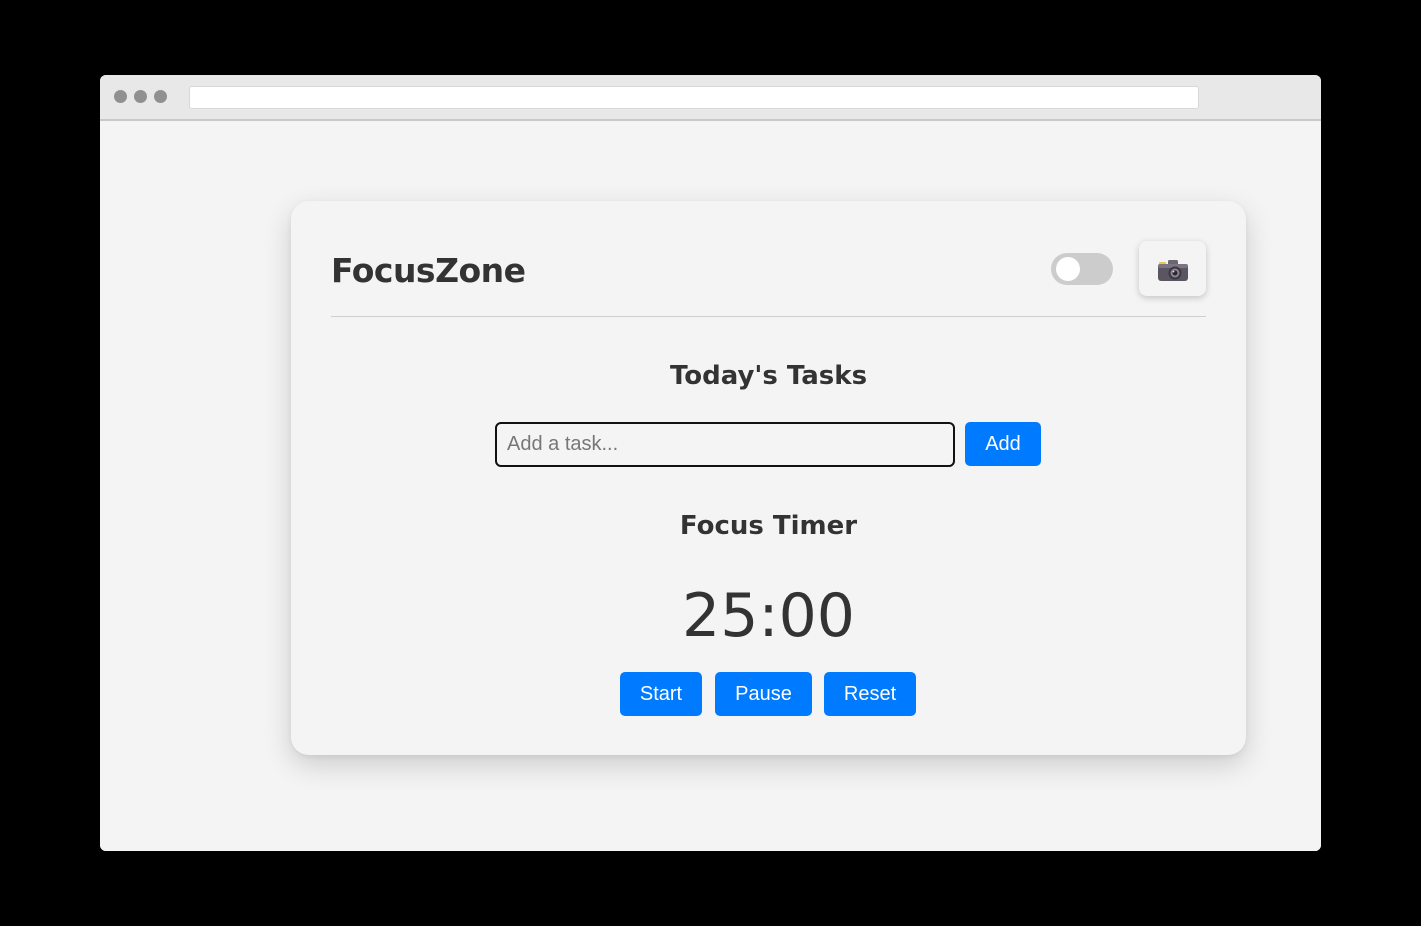  I want to click on reset-button: Reset, so click(870, 694).